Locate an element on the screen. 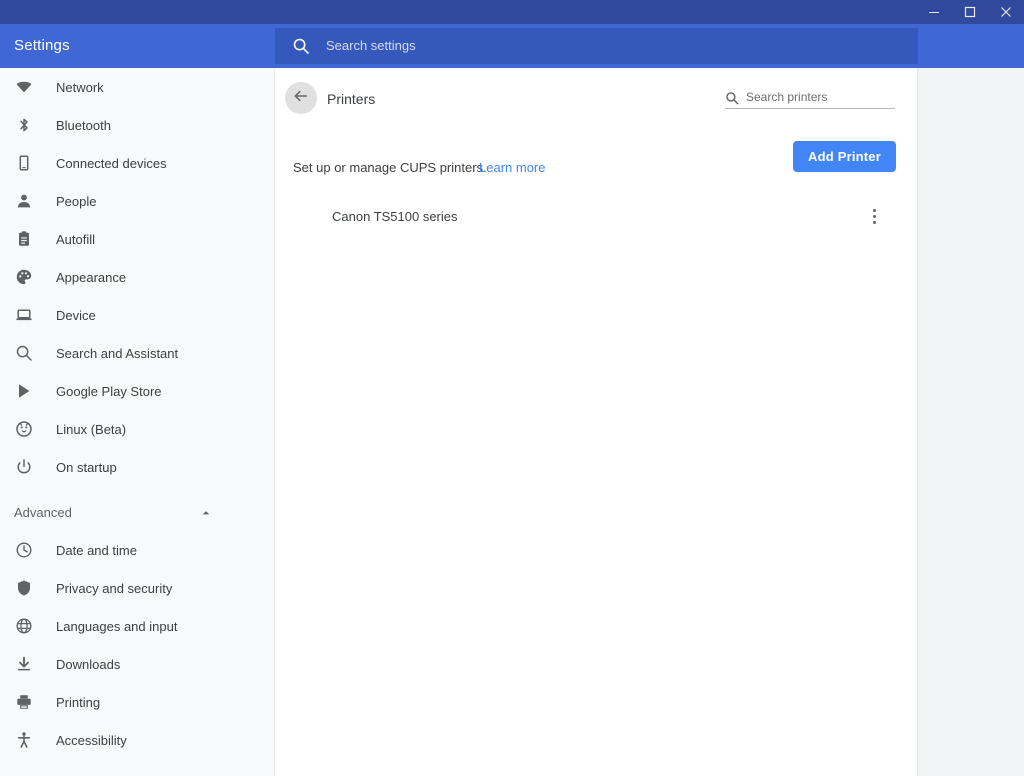 The image size is (1024, 776). shield-icon is located at coordinates (24, 588).